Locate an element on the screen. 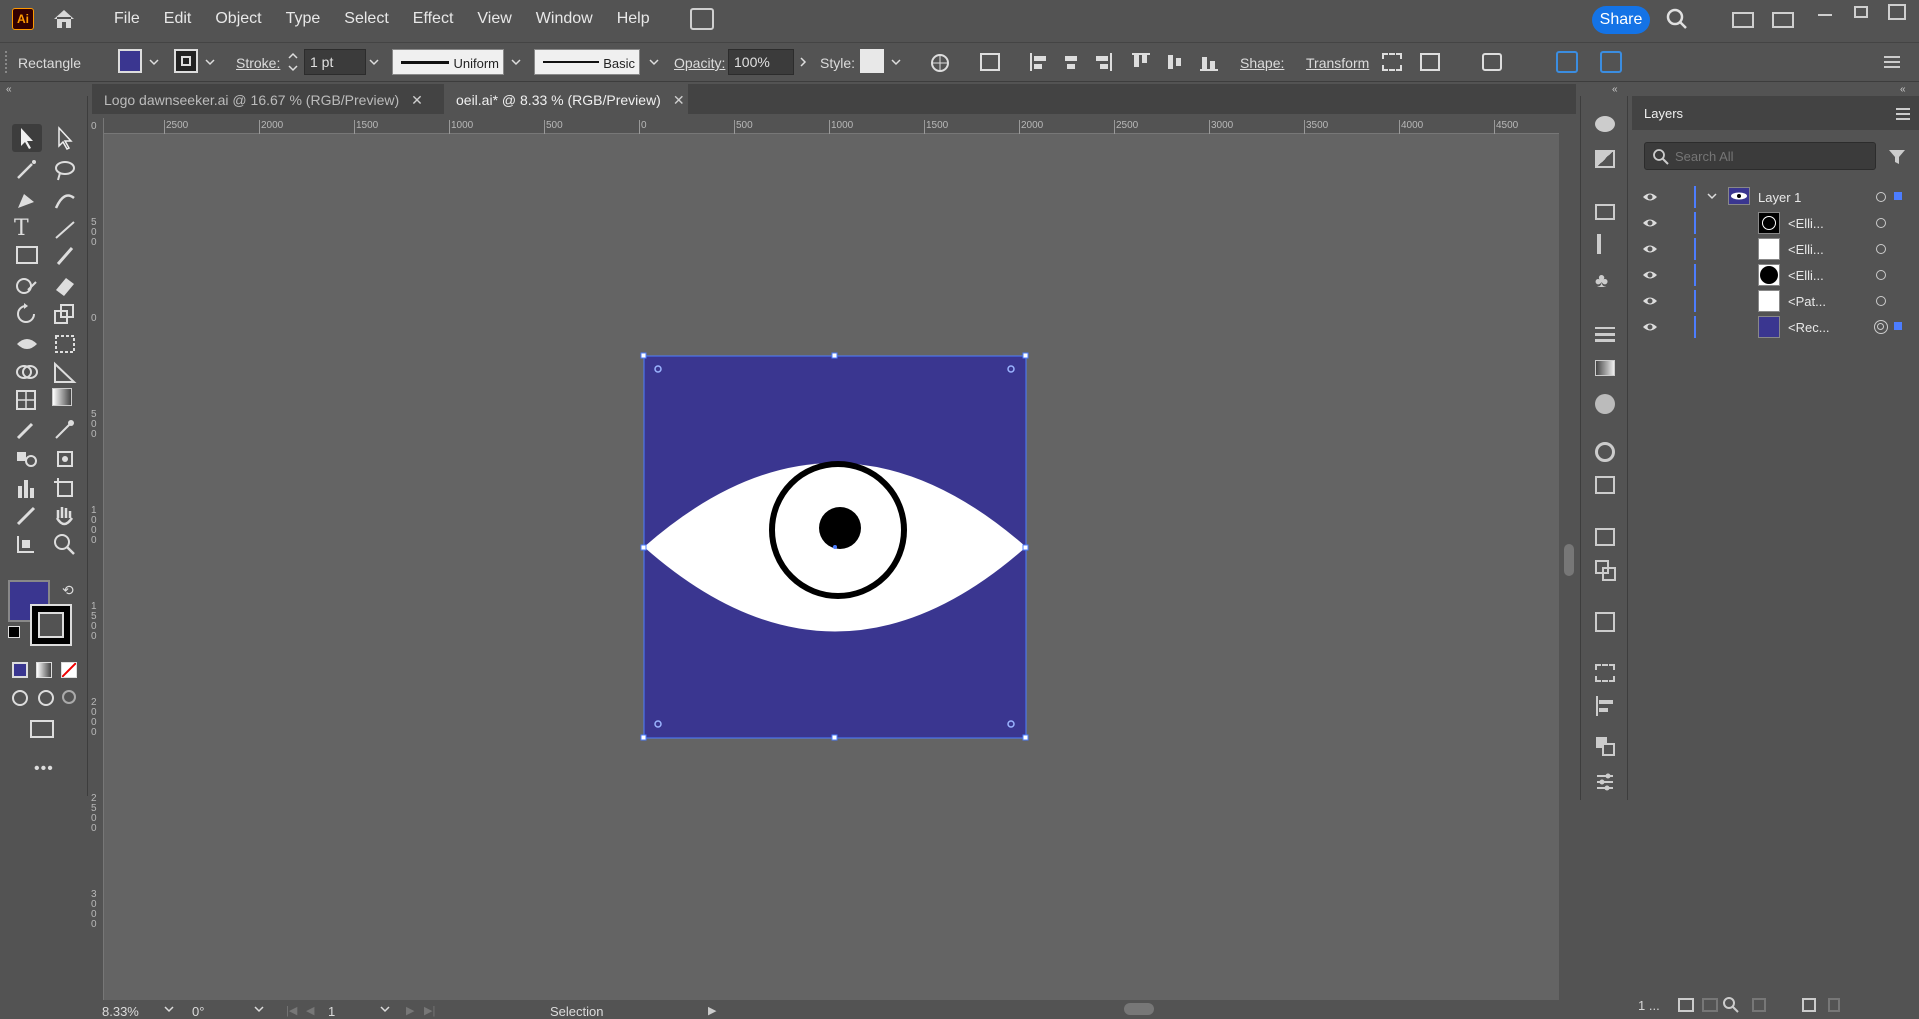 The height and width of the screenshot is (1019, 1919). align-panel-icon is located at coordinates (1605, 706).